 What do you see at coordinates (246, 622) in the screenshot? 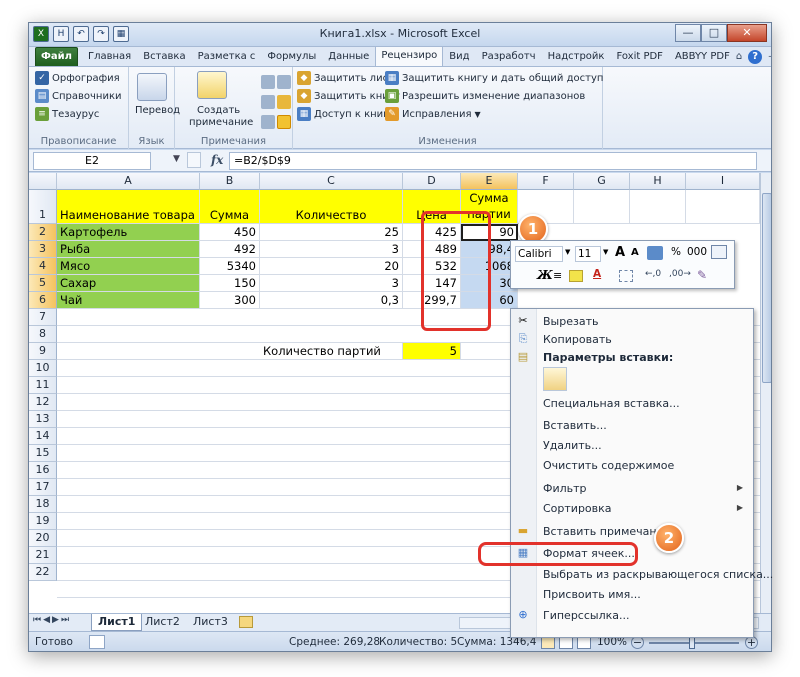
I see `insert-sheet-icon` at bounding box center [246, 622].